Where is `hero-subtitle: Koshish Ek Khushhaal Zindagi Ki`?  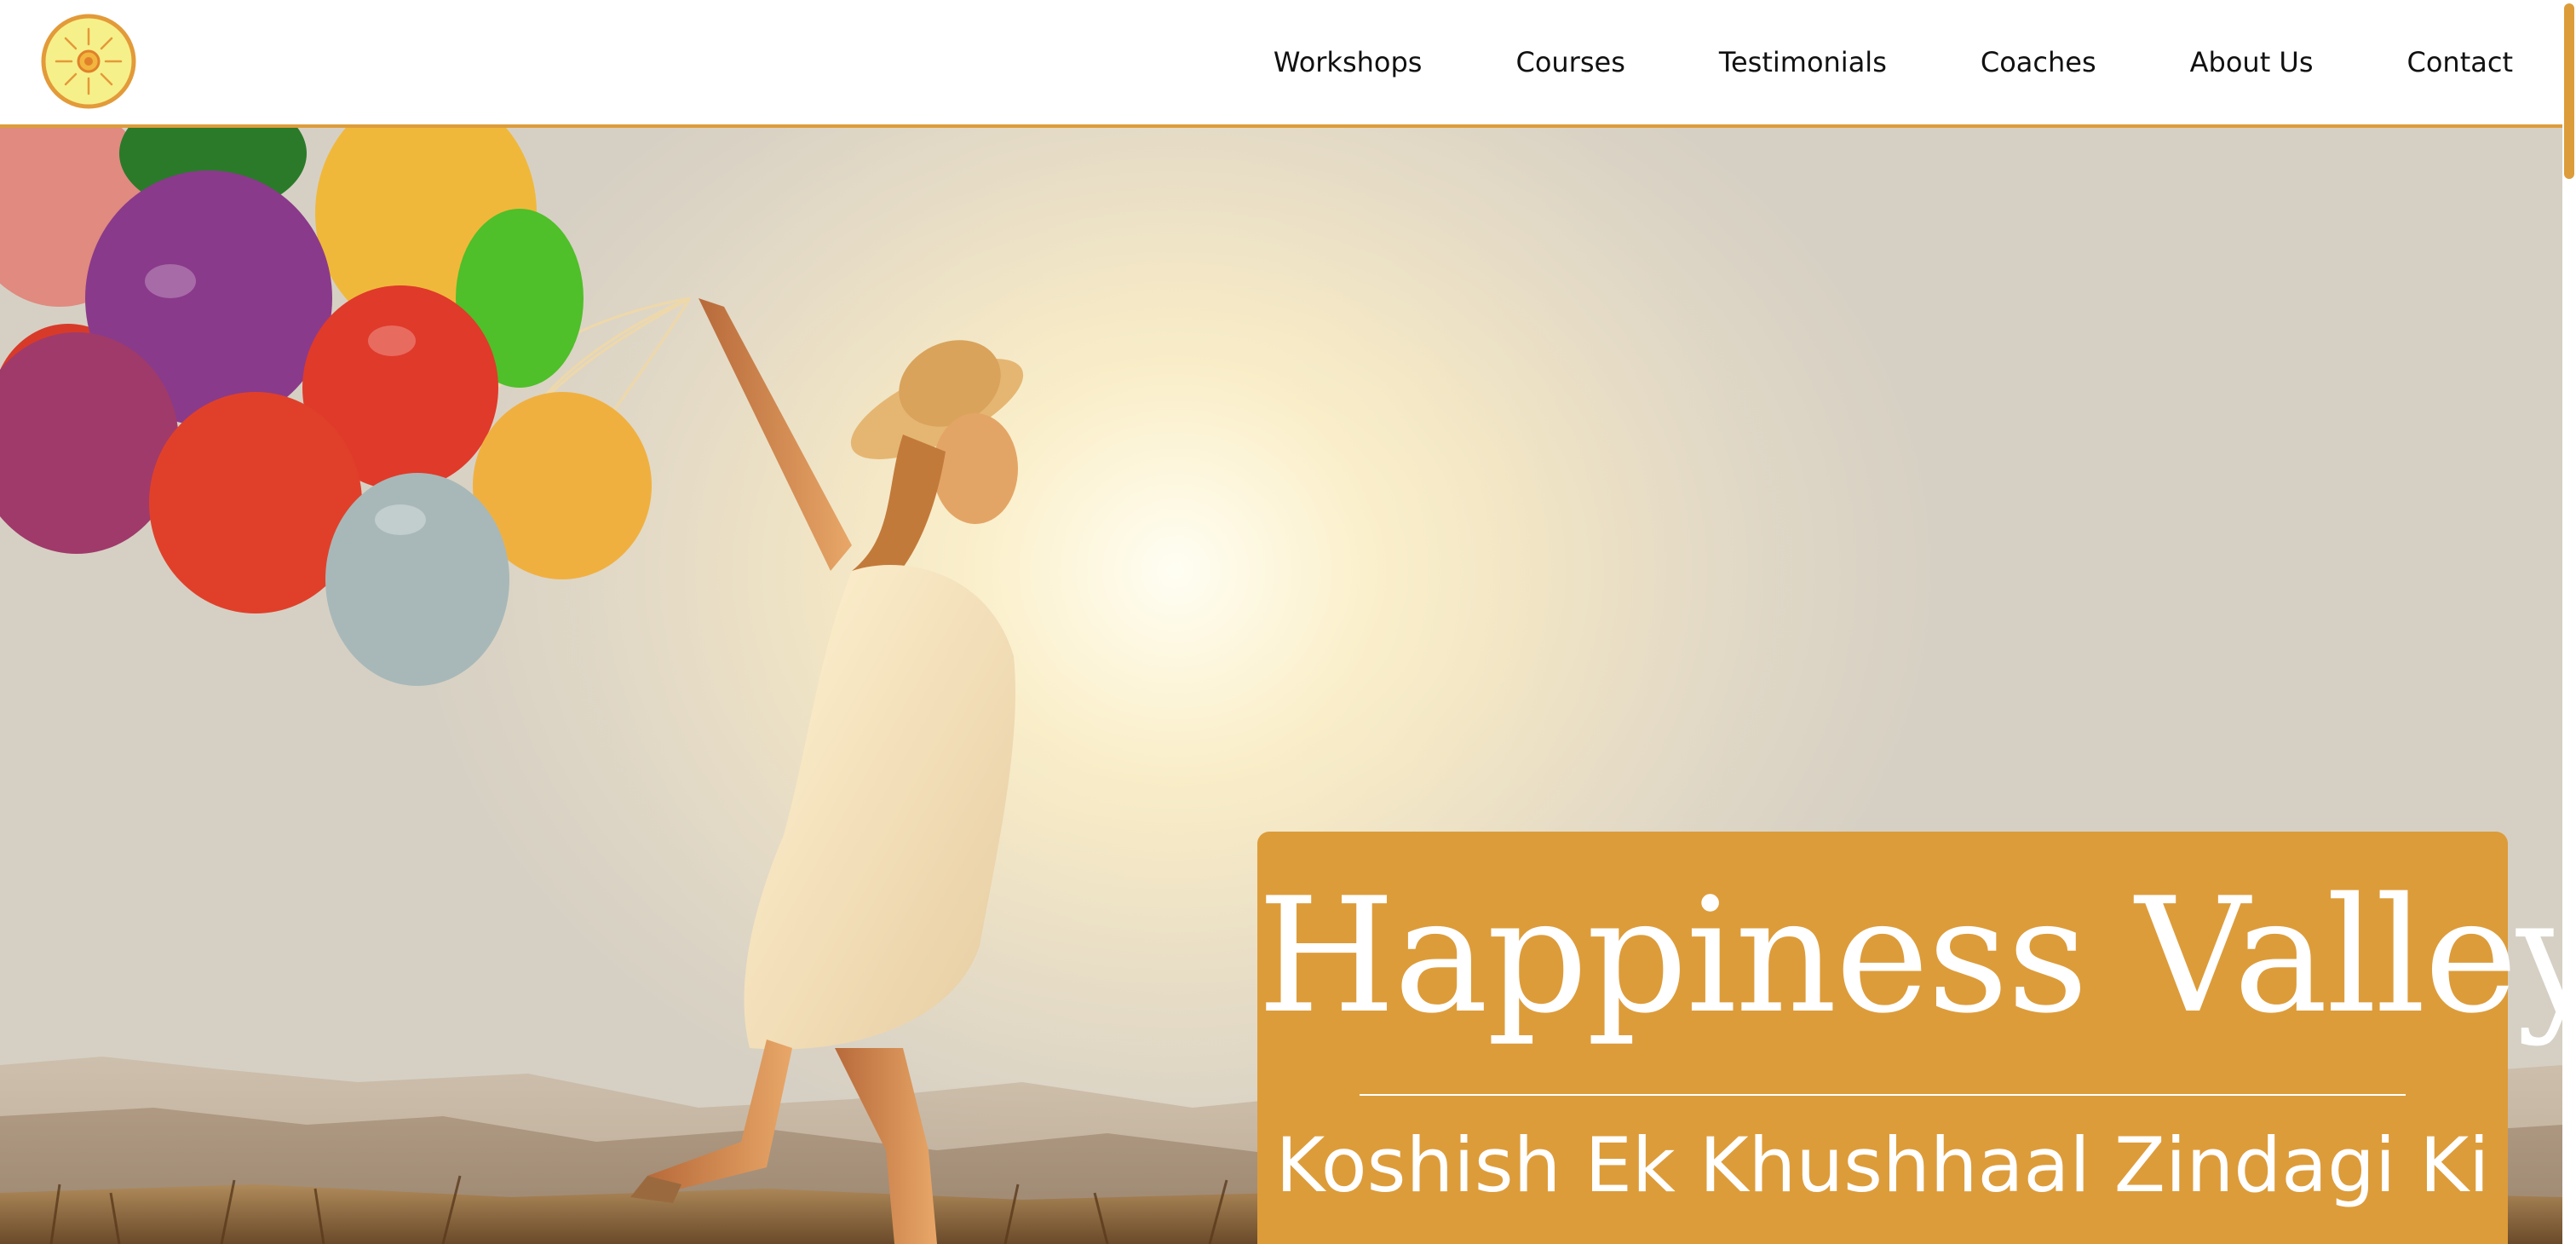 hero-subtitle: Koshish Ek Khushhaal Zindagi Ki is located at coordinates (1883, 1165).